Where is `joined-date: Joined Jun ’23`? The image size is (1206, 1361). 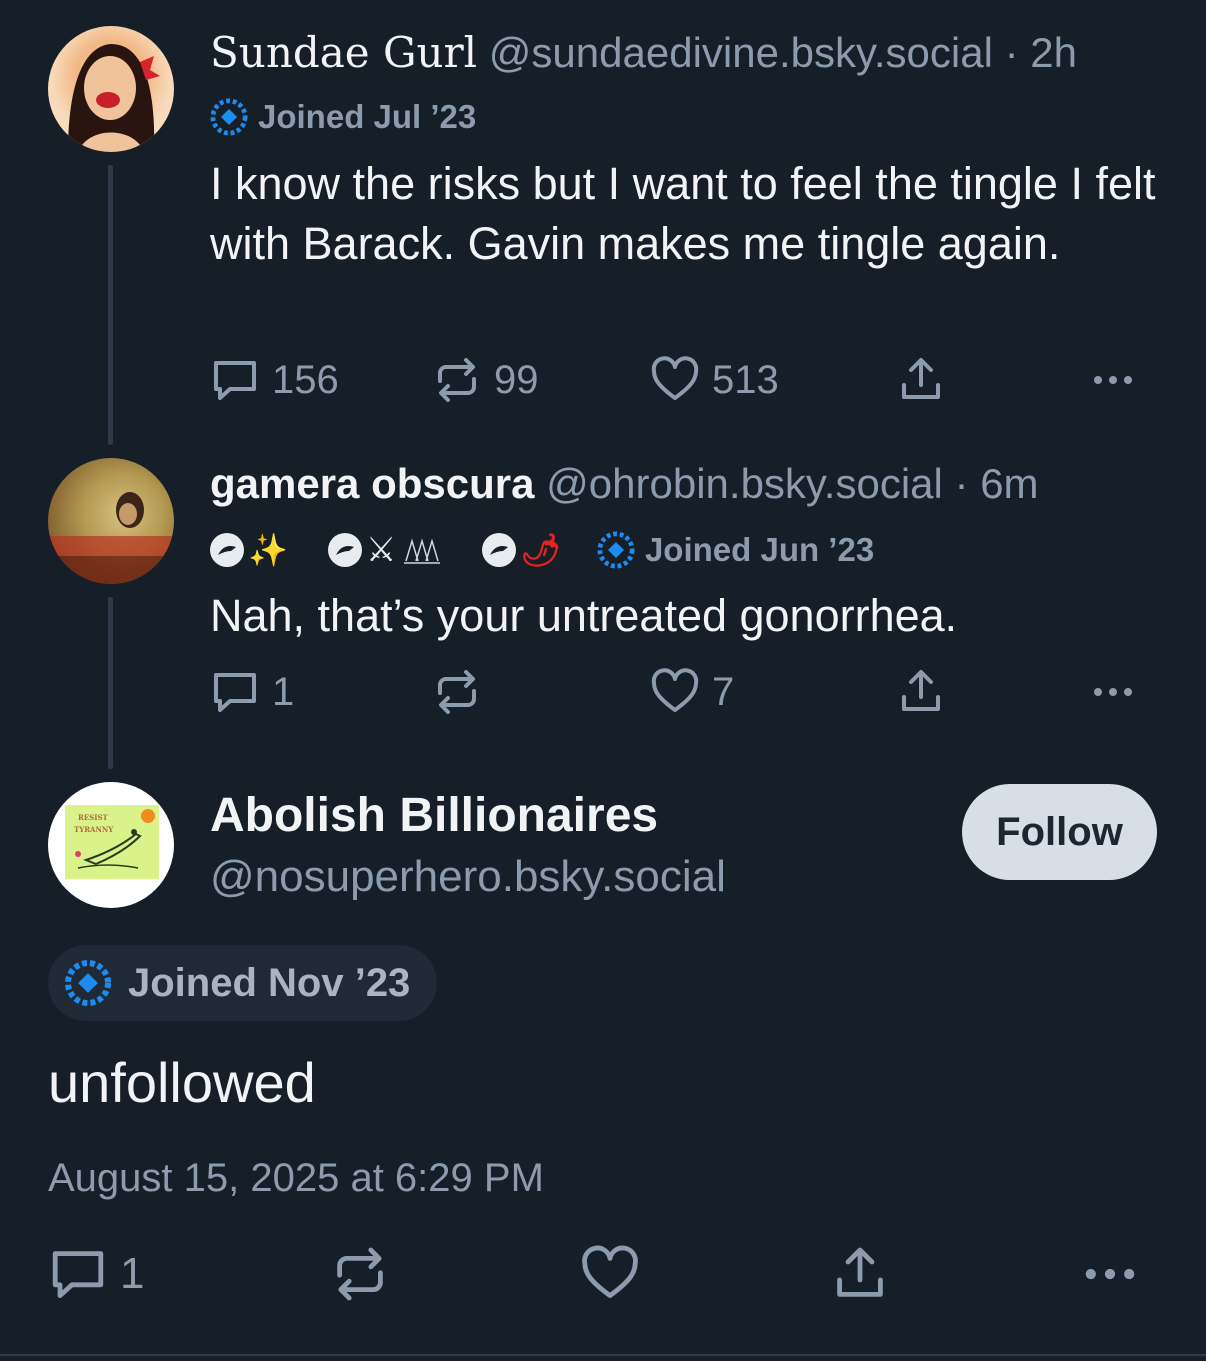 joined-date: Joined Jun ’23 is located at coordinates (759, 549).